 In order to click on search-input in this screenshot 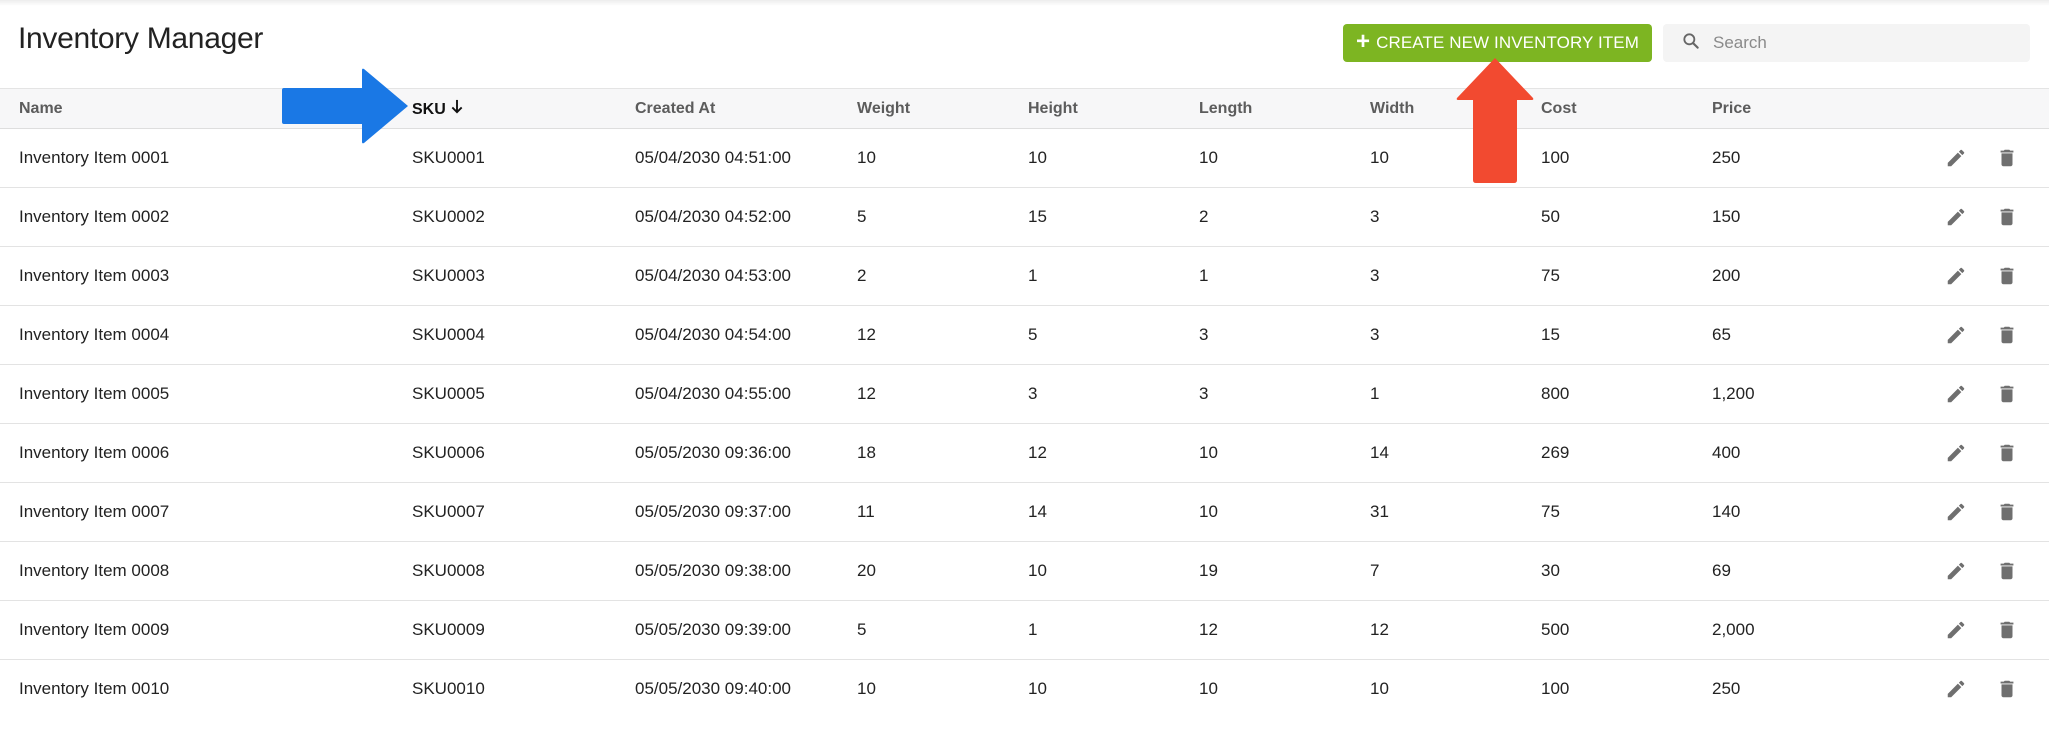, I will do `click(1863, 43)`.